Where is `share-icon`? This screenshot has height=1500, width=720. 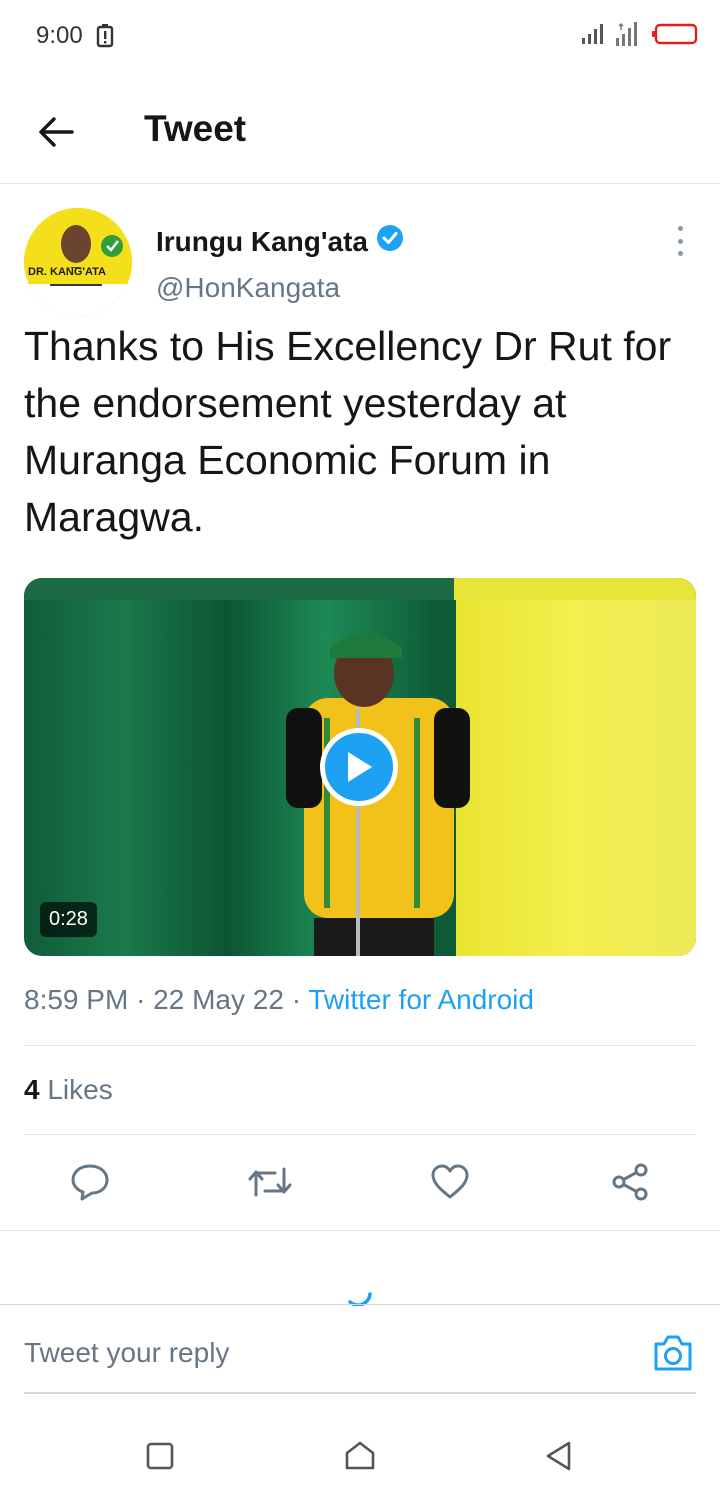
share-icon is located at coordinates (630, 1182).